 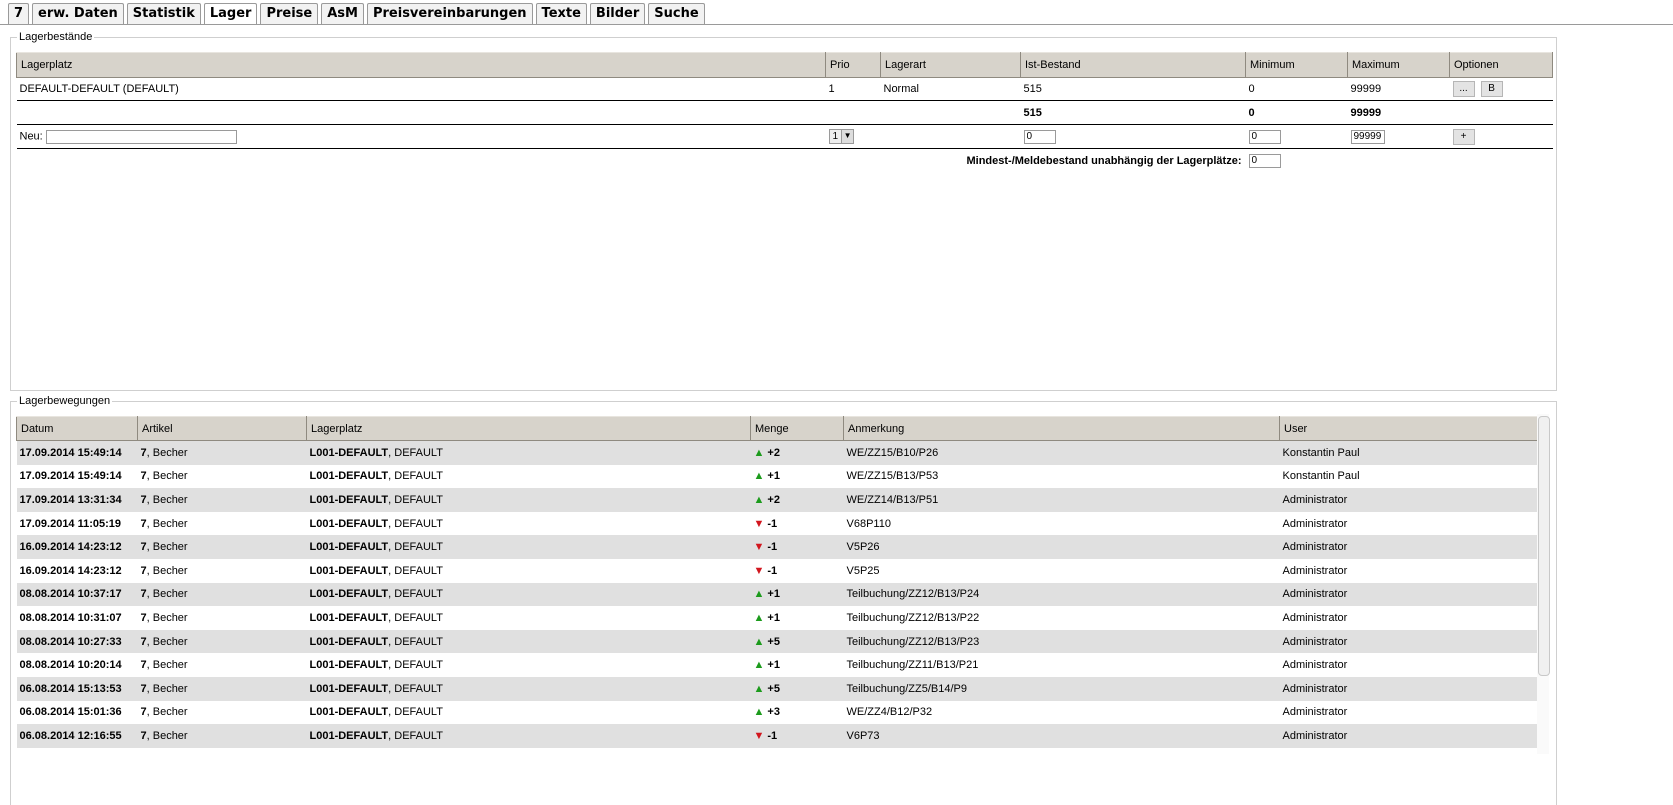 What do you see at coordinates (19, 13) in the screenshot?
I see `tab-7: 7` at bounding box center [19, 13].